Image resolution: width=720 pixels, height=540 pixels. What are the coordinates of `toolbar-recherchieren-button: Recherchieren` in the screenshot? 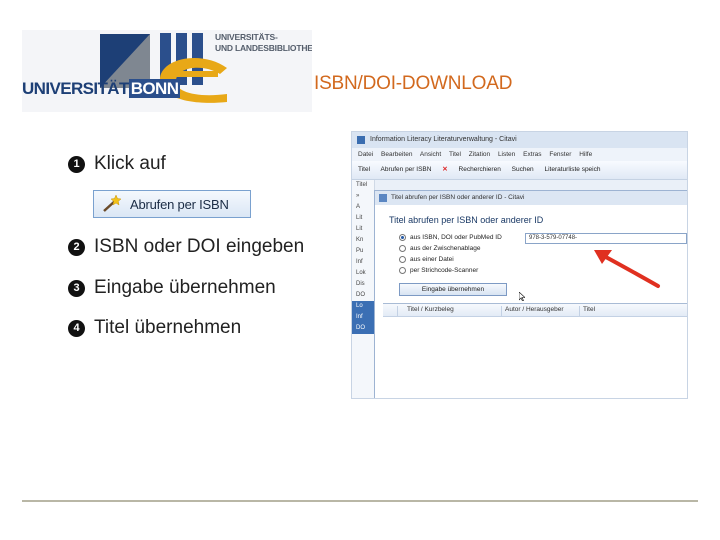 It's located at (480, 169).